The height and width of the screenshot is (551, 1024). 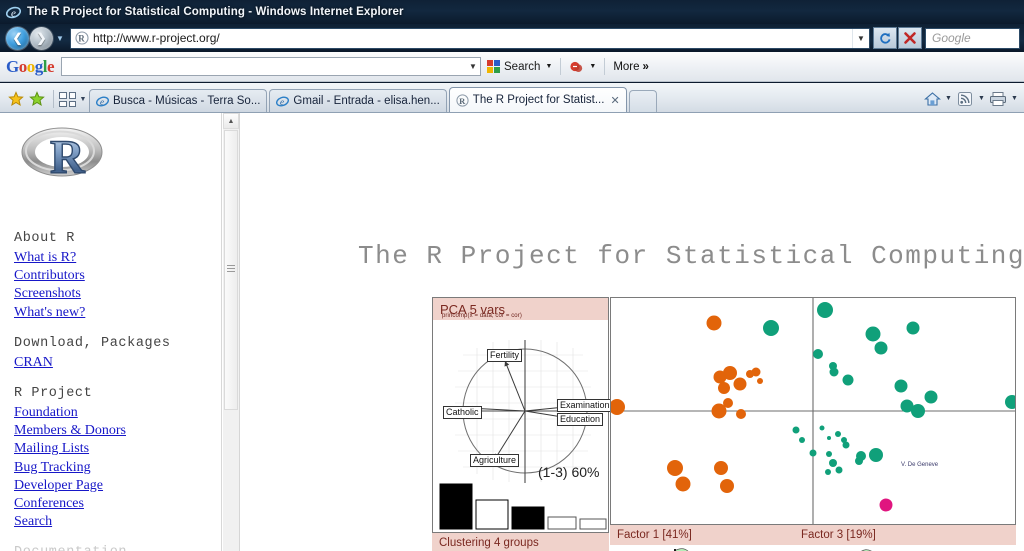 I want to click on forward-button: ❯, so click(x=41, y=38).